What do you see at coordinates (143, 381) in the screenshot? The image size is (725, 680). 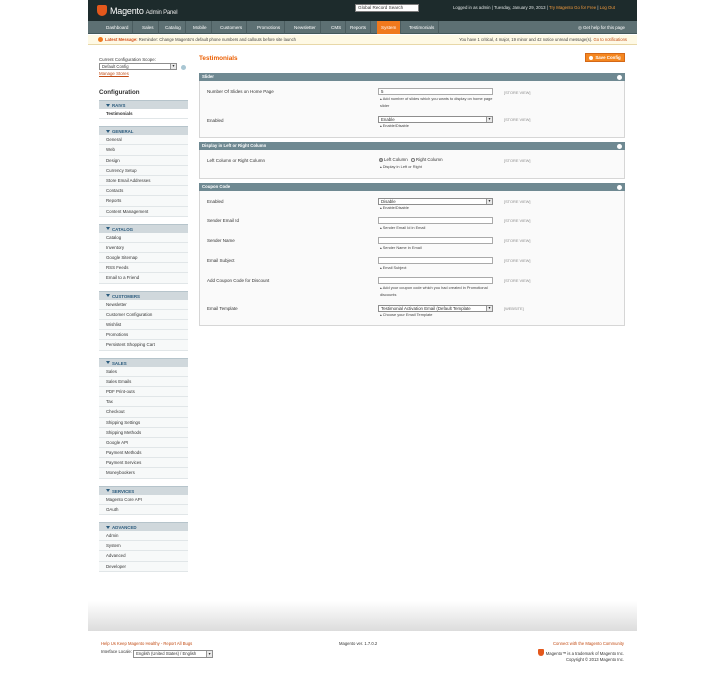 I see `sidebar-item-sales-emails: Sales Emails` at bounding box center [143, 381].